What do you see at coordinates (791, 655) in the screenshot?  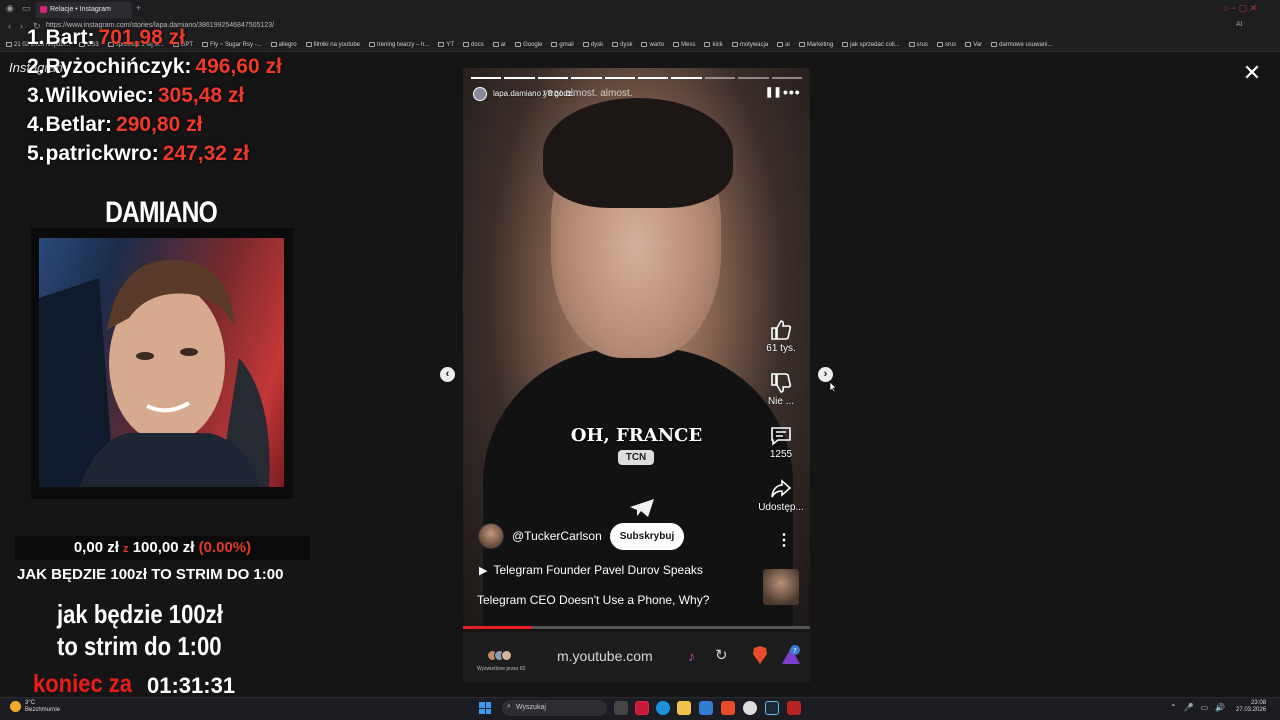 I see `extension-icon: ?` at bounding box center [791, 655].